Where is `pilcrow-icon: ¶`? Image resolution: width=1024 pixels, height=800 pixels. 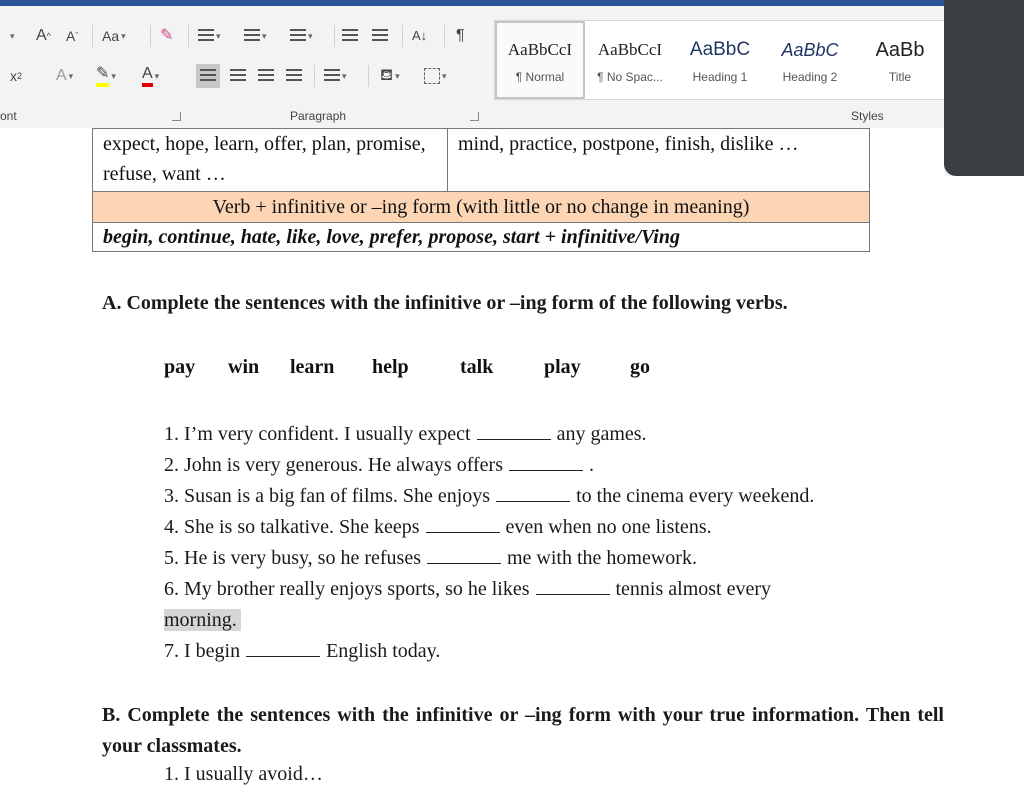 pilcrow-icon: ¶ is located at coordinates (460, 35).